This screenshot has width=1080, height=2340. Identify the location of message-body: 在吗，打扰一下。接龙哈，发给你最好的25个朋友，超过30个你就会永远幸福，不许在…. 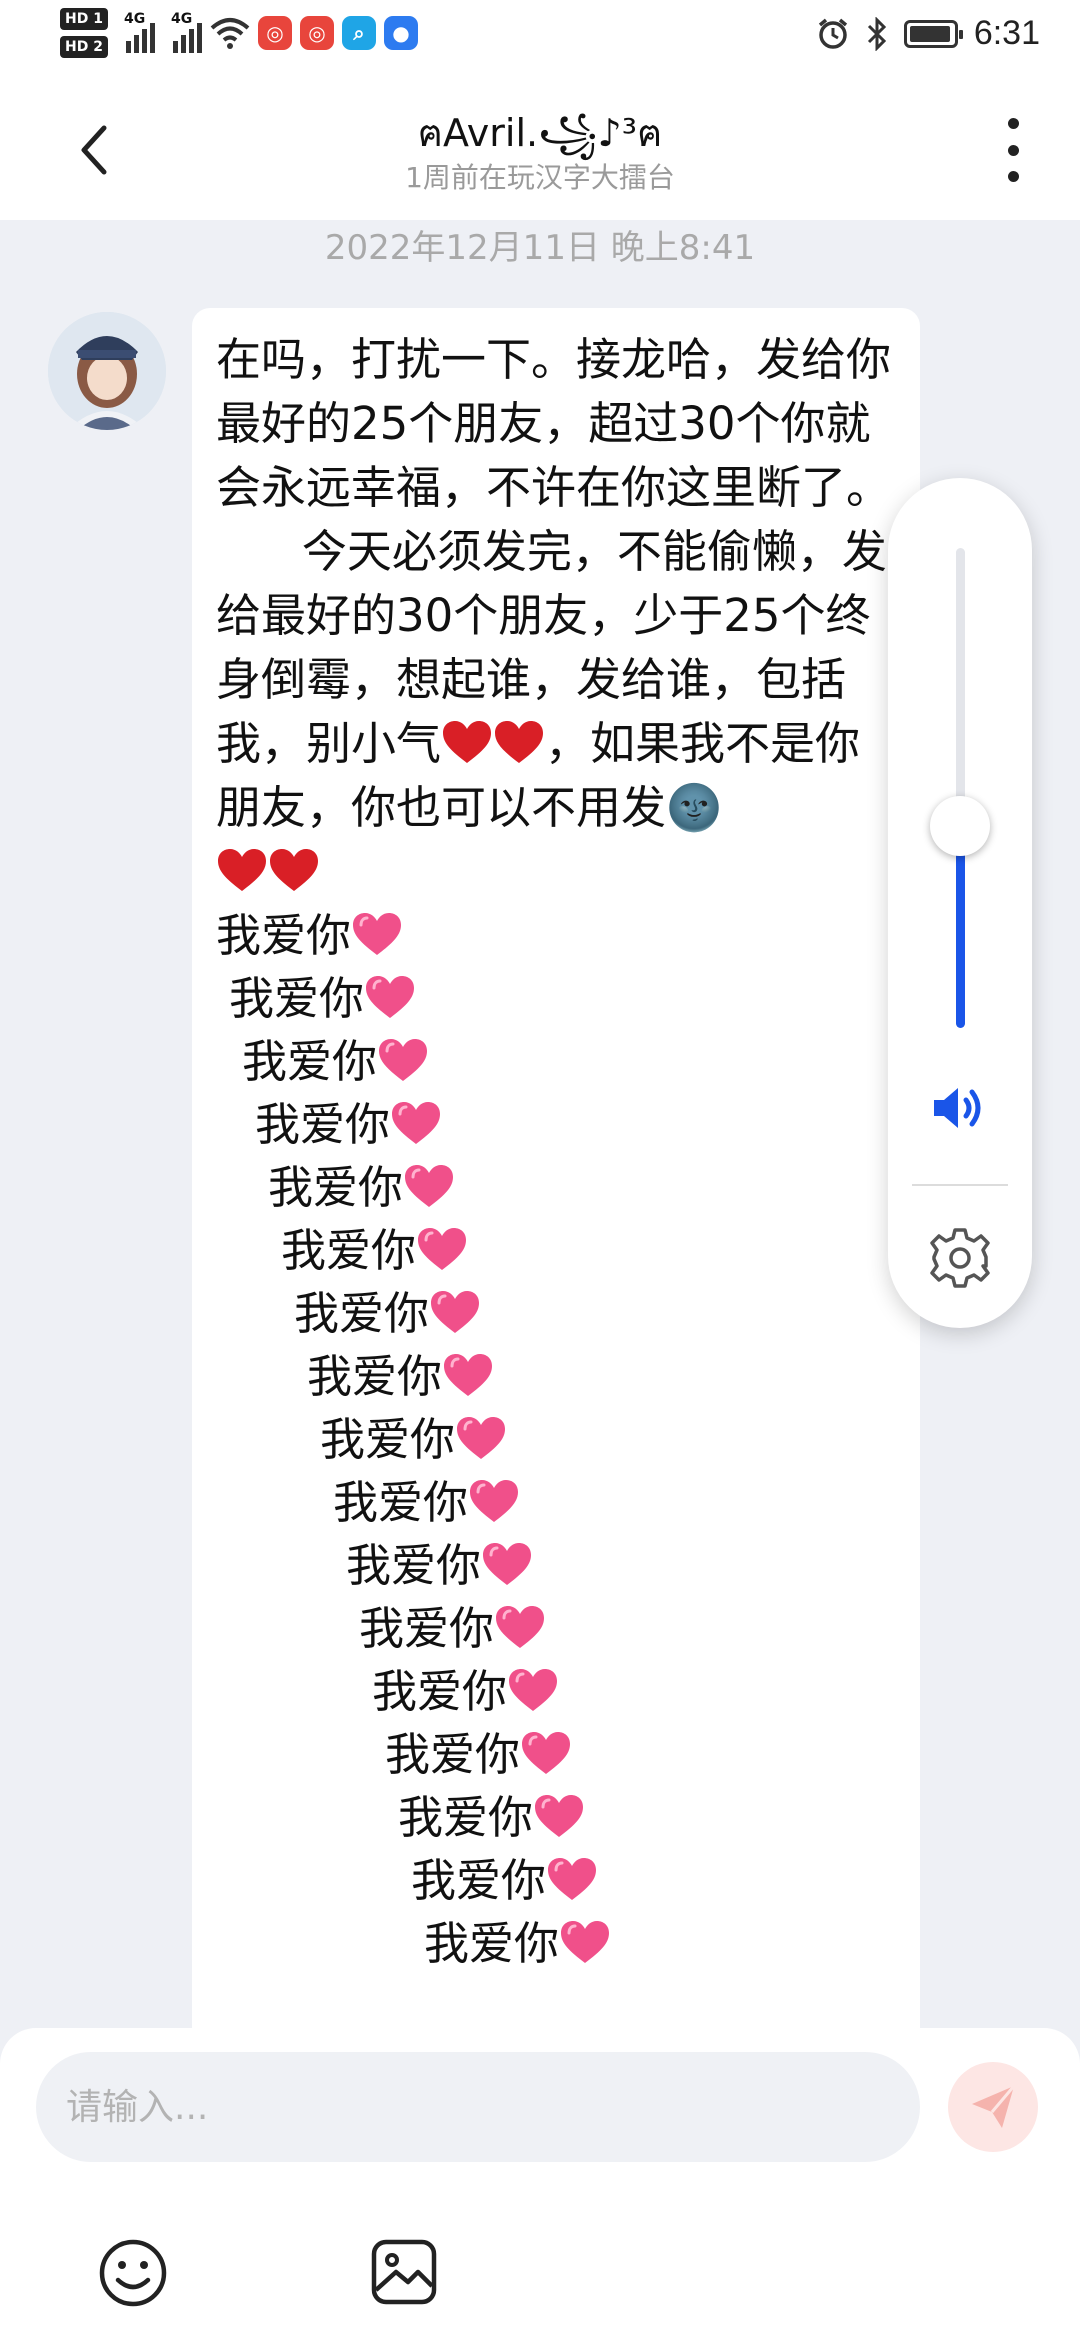
(554, 551).